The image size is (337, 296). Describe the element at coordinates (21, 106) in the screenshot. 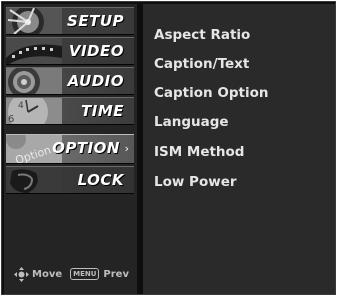

I see `svg-text: 4` at that location.